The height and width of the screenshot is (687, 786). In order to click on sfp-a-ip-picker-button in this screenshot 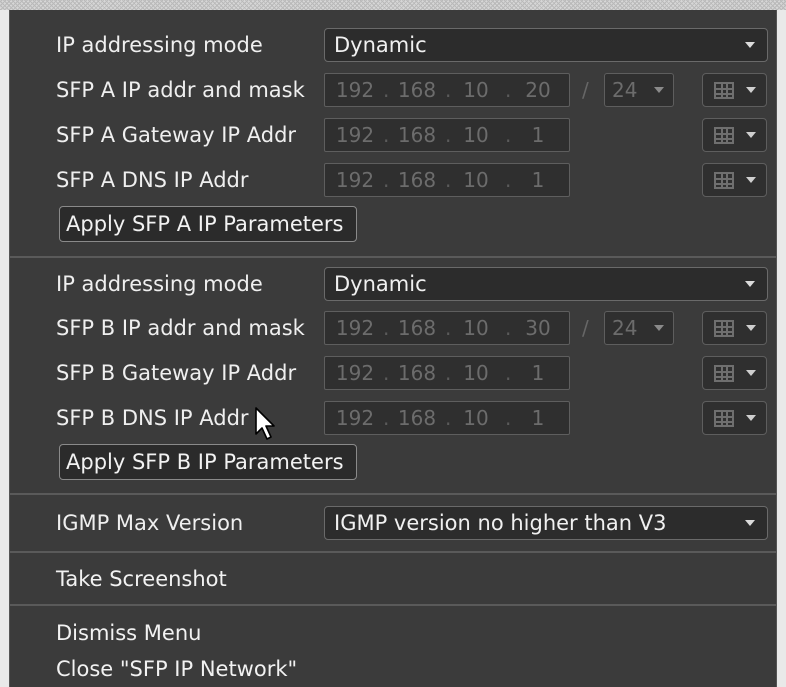, I will do `click(734, 90)`.